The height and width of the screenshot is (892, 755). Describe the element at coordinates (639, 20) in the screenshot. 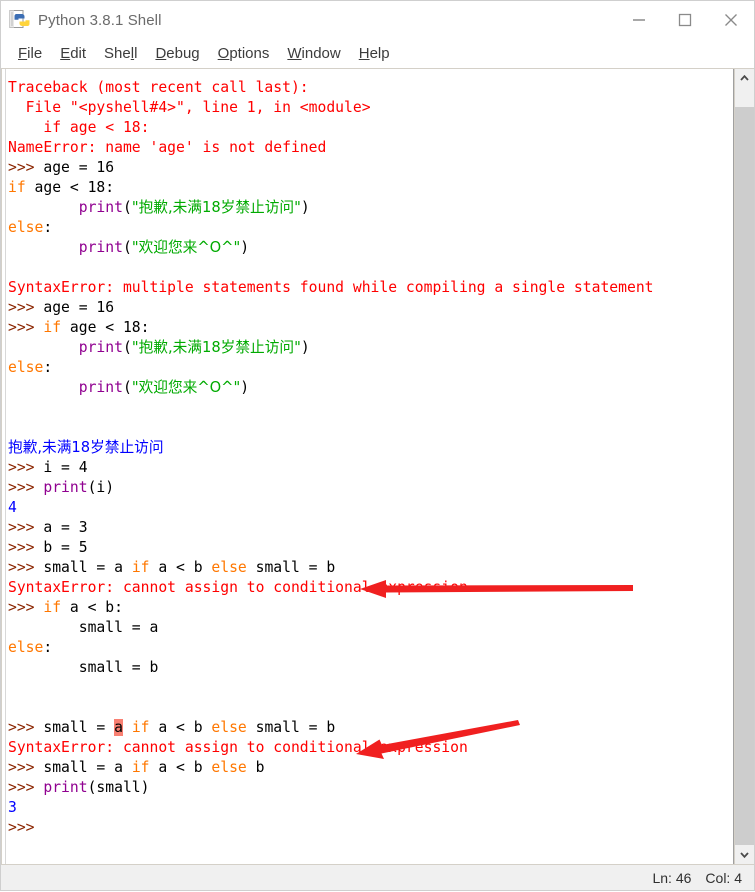

I see `minimize-button` at that location.